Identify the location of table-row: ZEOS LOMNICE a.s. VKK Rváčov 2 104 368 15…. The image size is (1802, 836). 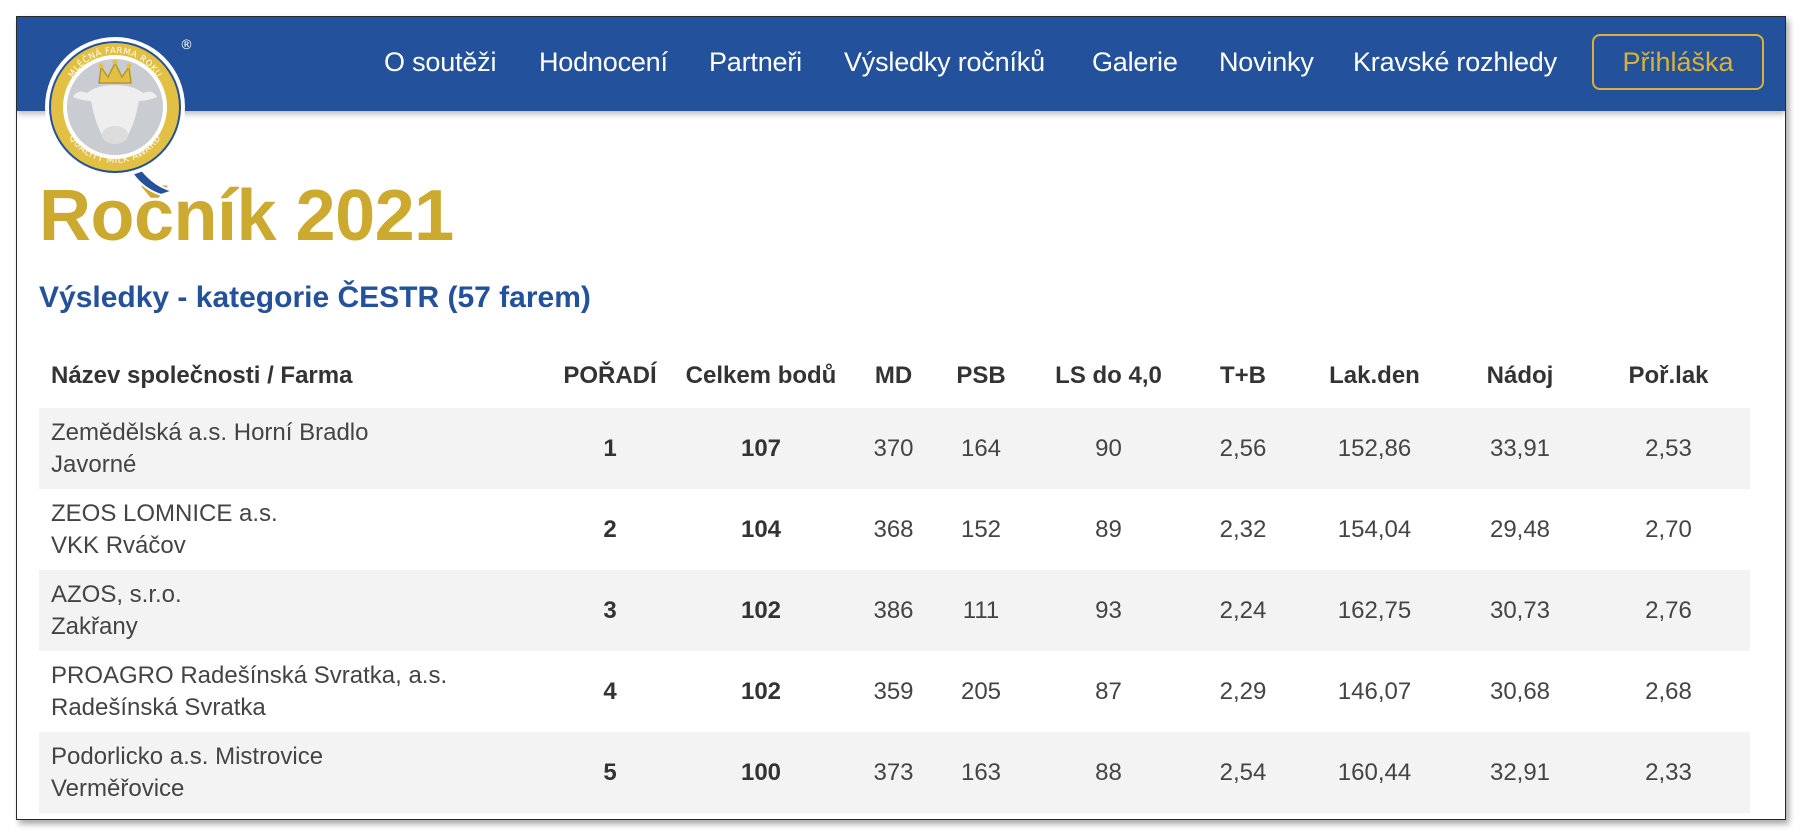
(894, 529).